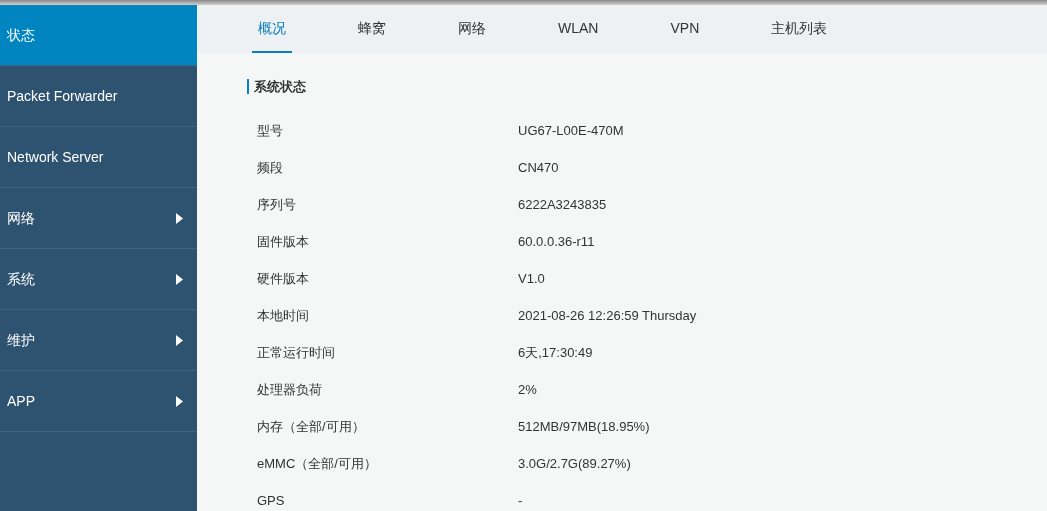 This screenshot has height=511, width=1047. I want to click on sidebar-item: Packet Forwarder, so click(98, 96).